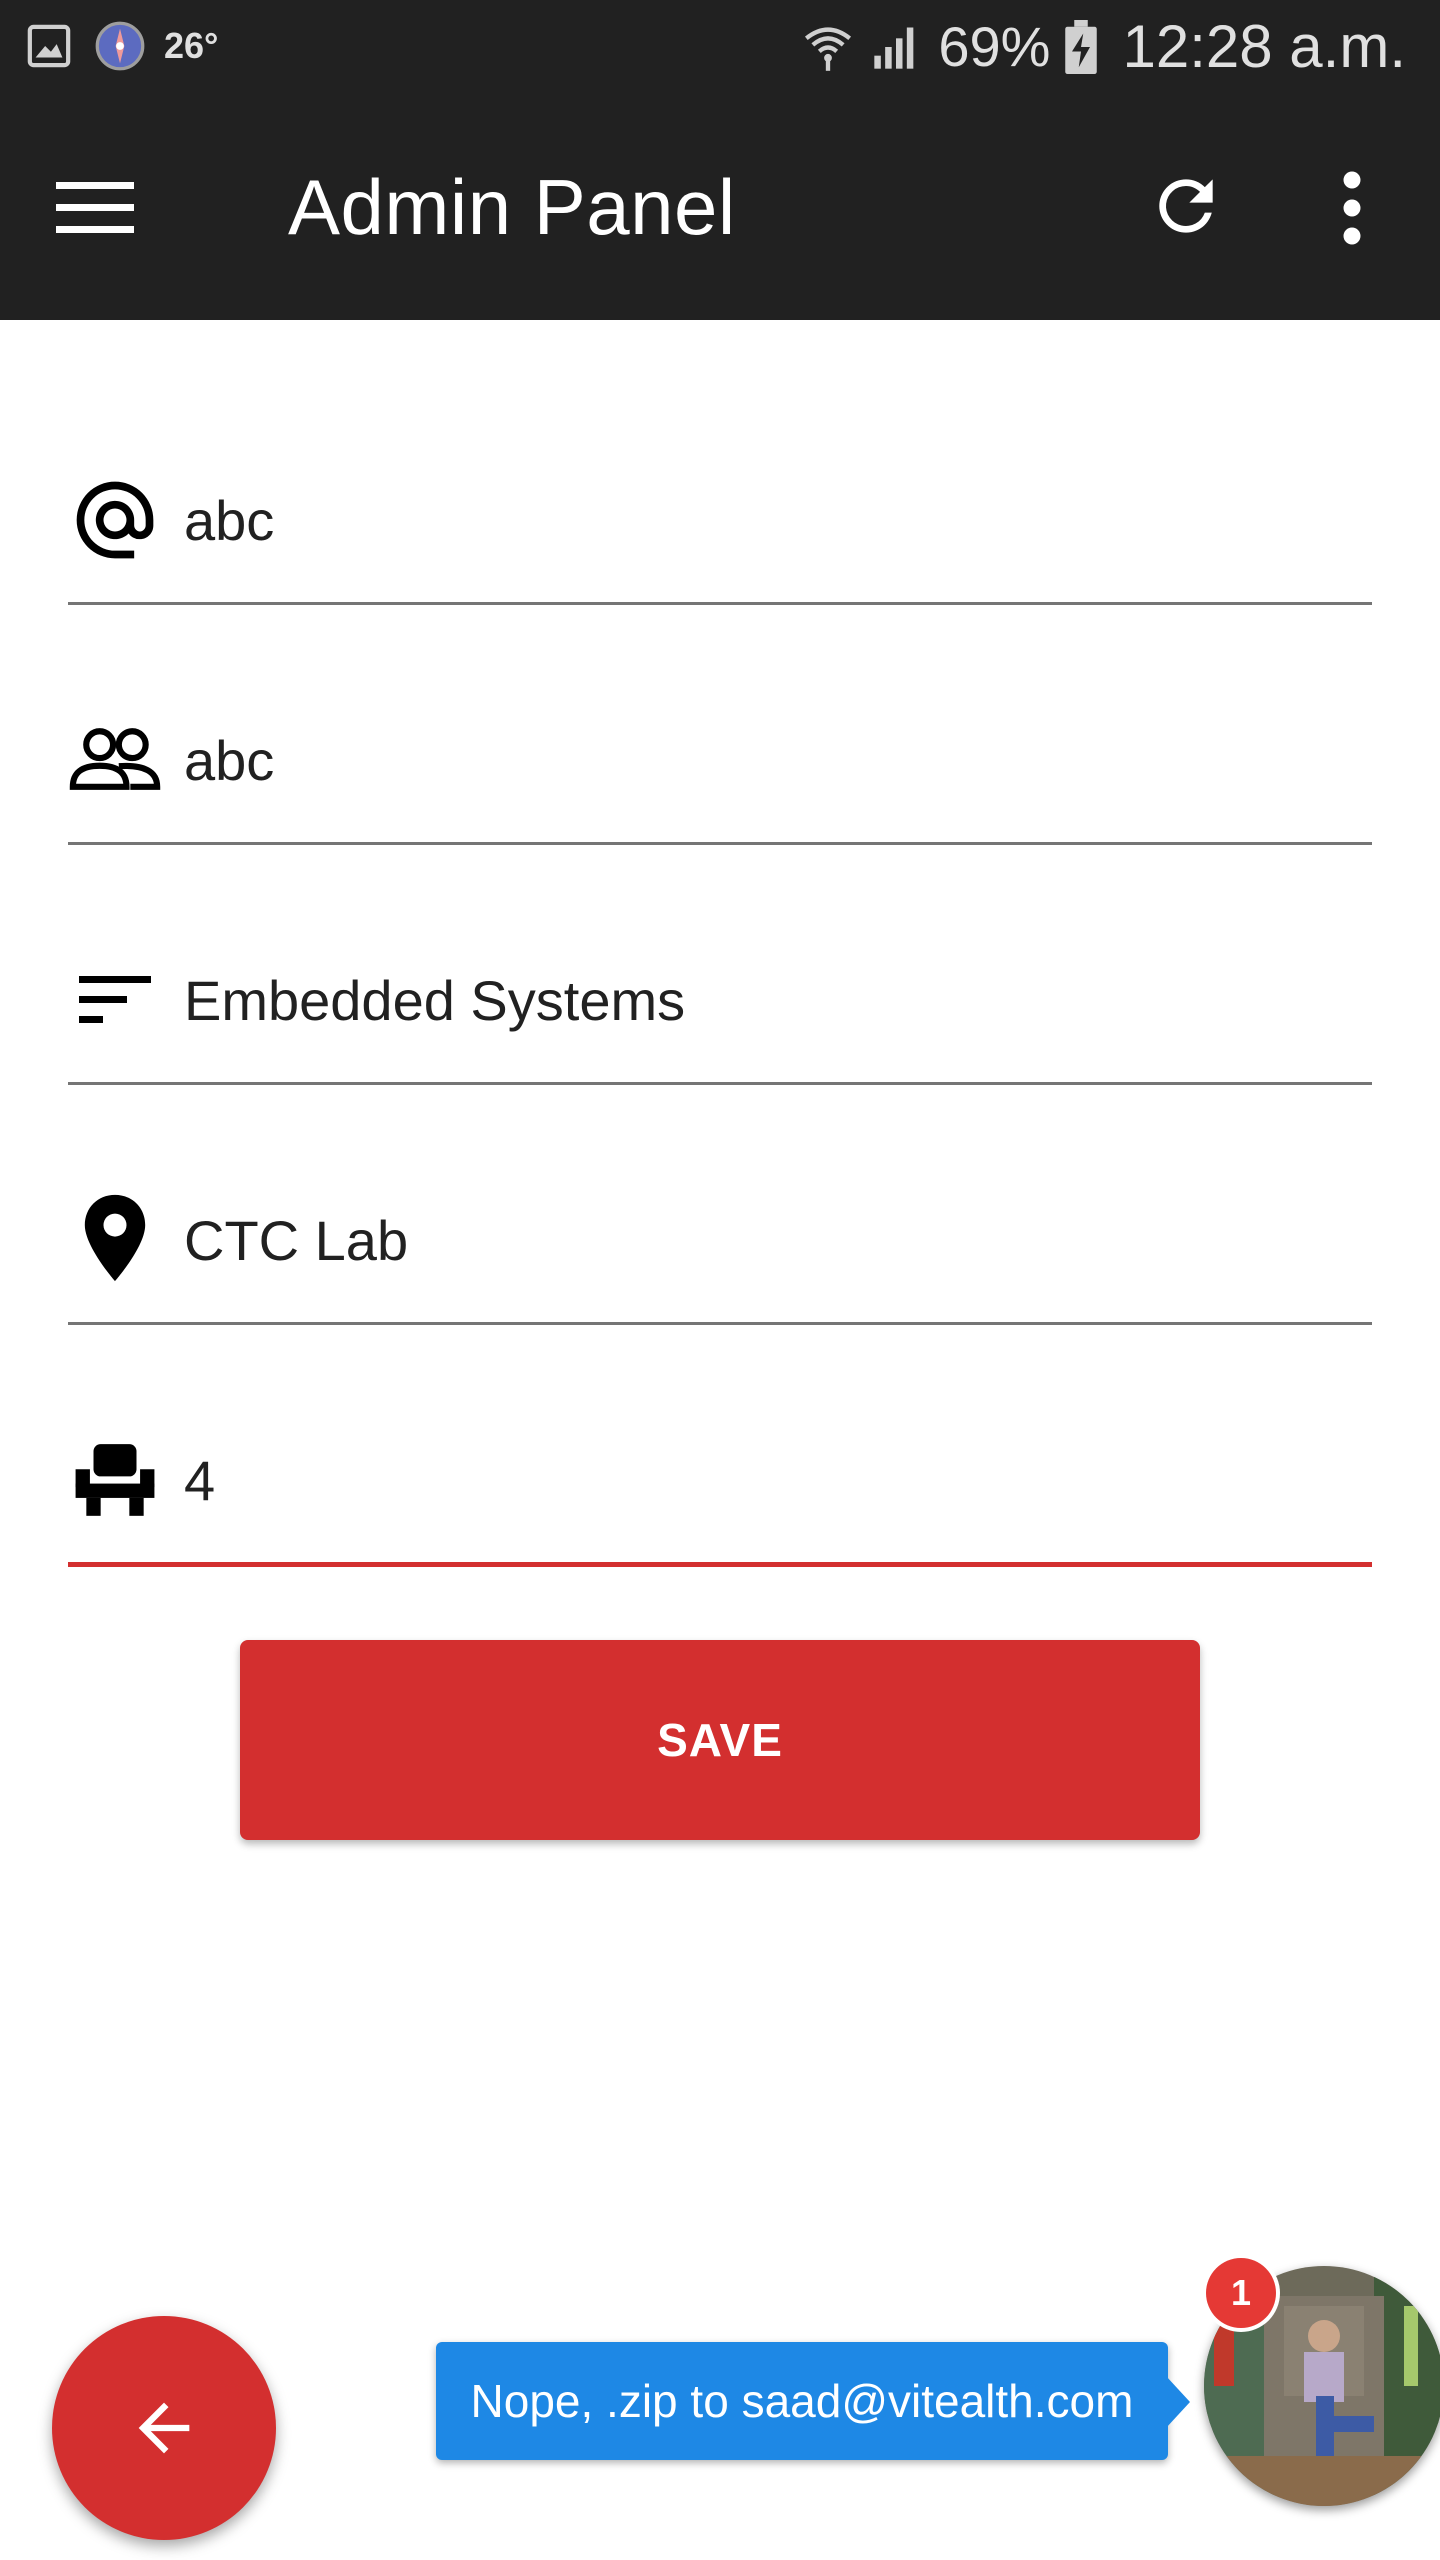 Image resolution: width=1440 pixels, height=2560 pixels. What do you see at coordinates (1241, 2293) in the screenshot?
I see `chat-unread-badge: 1` at bounding box center [1241, 2293].